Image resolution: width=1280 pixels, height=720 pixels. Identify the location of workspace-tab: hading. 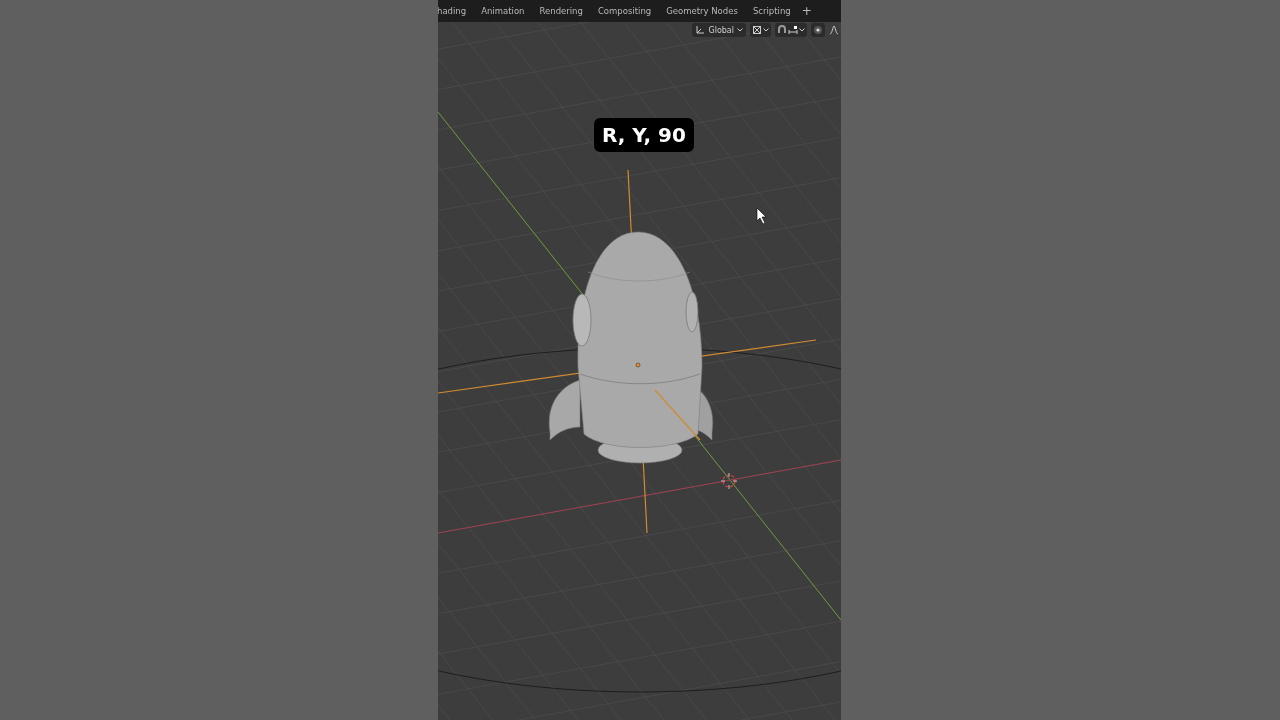
(452, 11).